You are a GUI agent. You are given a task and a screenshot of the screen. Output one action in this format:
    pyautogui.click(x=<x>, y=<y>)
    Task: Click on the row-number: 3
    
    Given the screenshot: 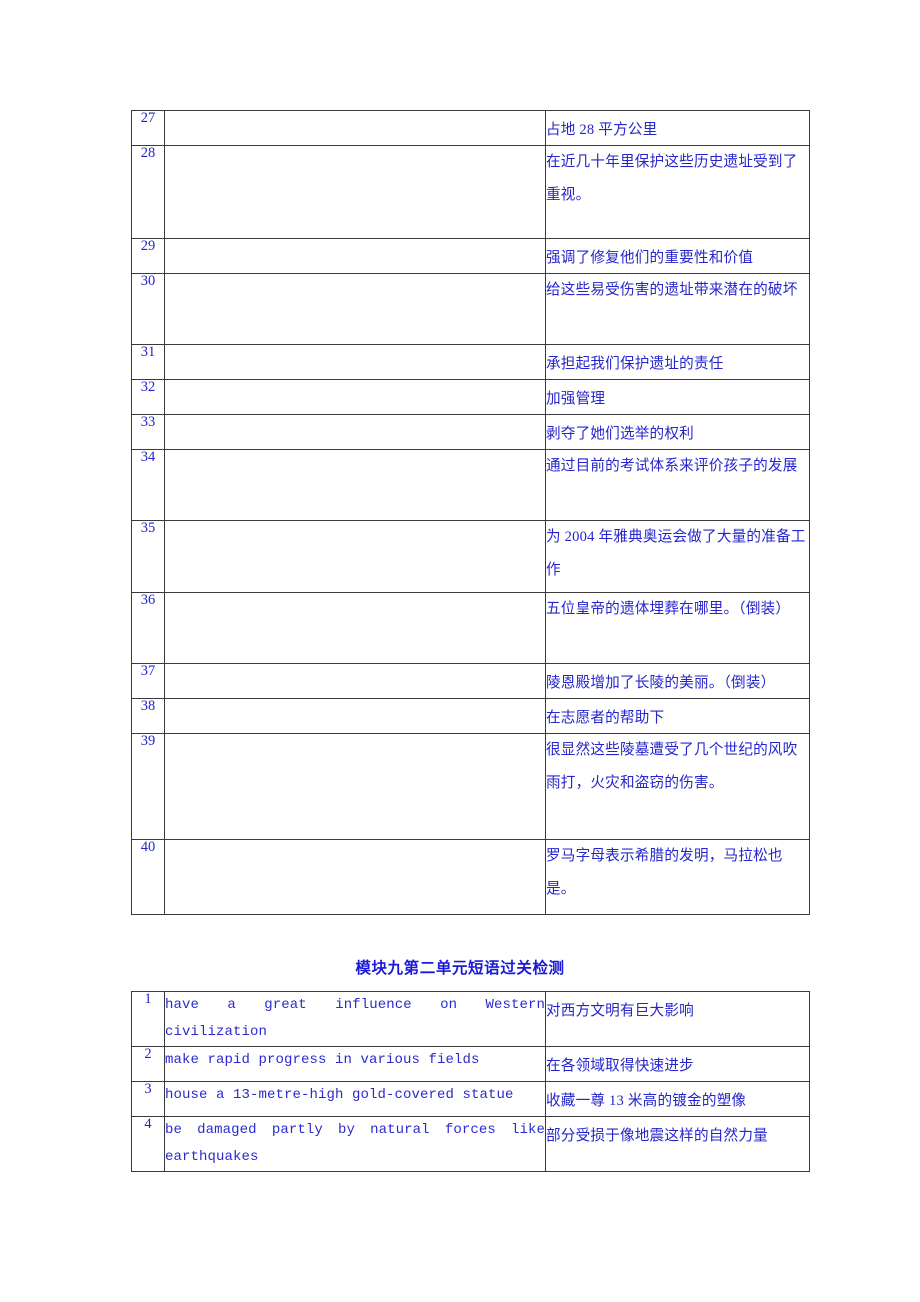 What is the action you would take?
    pyautogui.click(x=148, y=1099)
    